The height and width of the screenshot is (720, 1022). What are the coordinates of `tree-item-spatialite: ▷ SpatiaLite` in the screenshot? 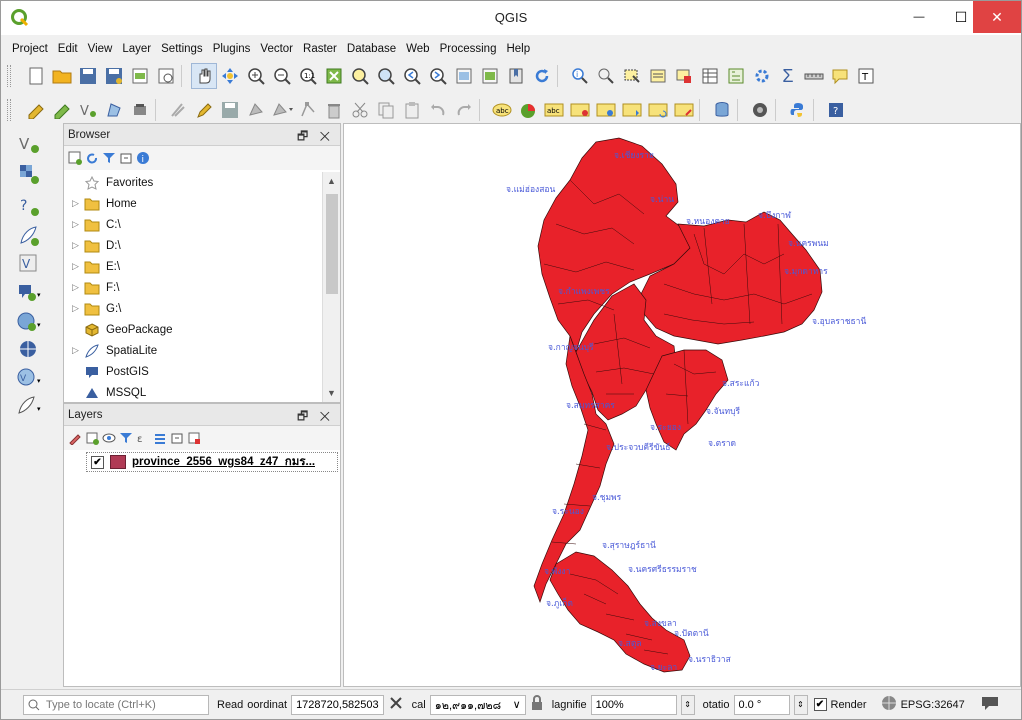 It's located at (192, 350).